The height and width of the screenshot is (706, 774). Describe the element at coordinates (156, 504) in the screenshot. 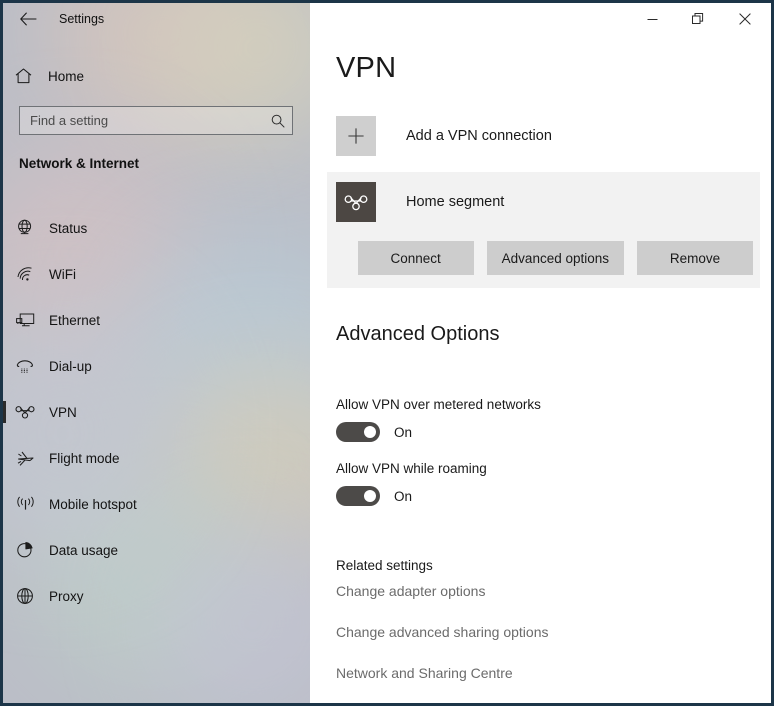

I see `sidebar-item-mobile-hotspot: Mobile hotspot` at that location.